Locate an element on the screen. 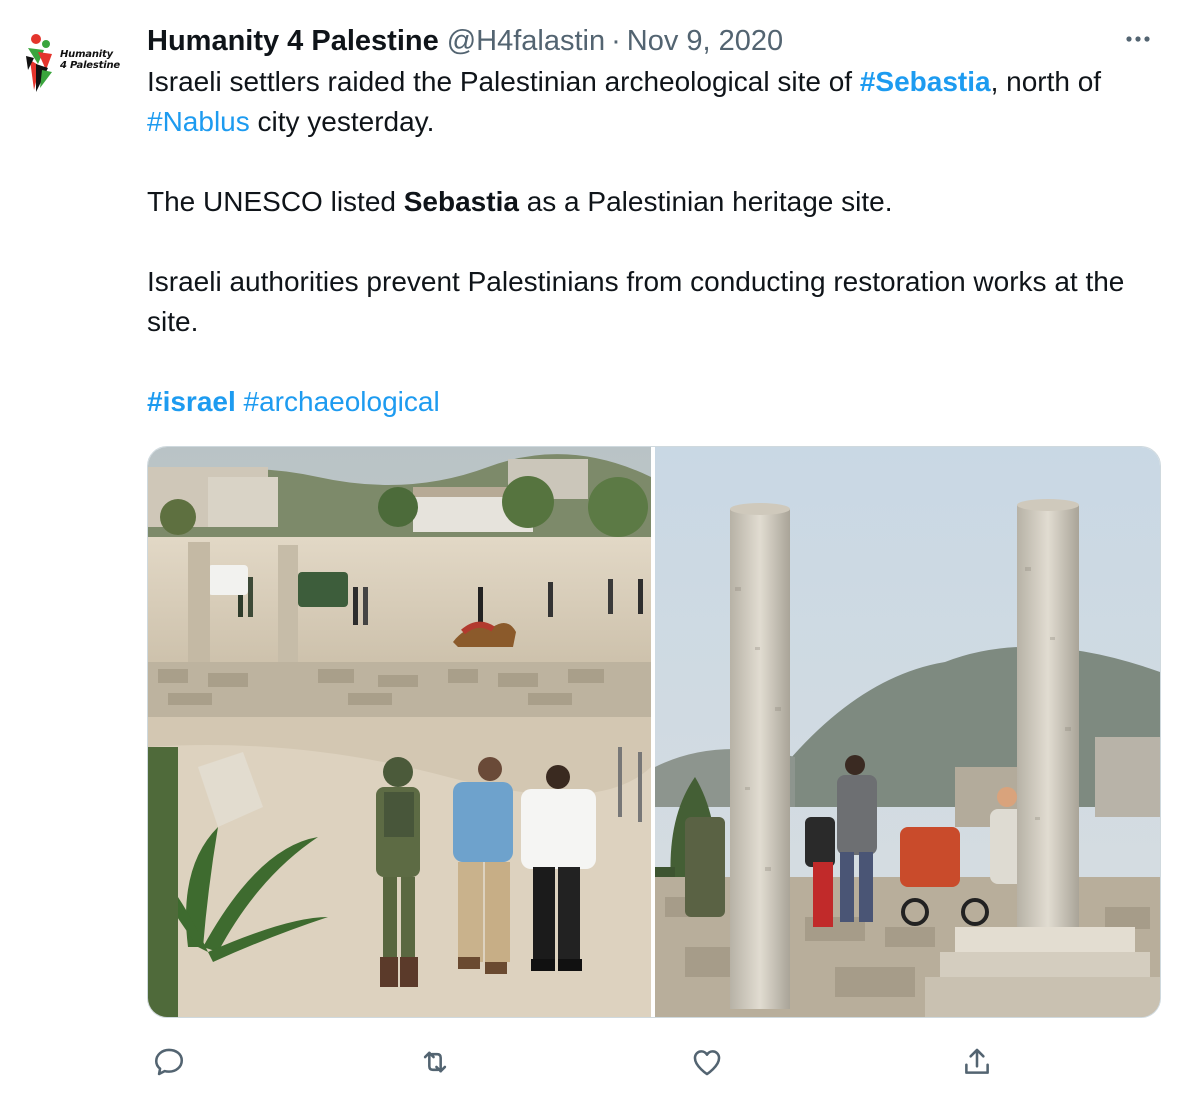 Image resolution: width=1184 pixels, height=1100 pixels. heart-icon is located at coordinates (707, 1063).